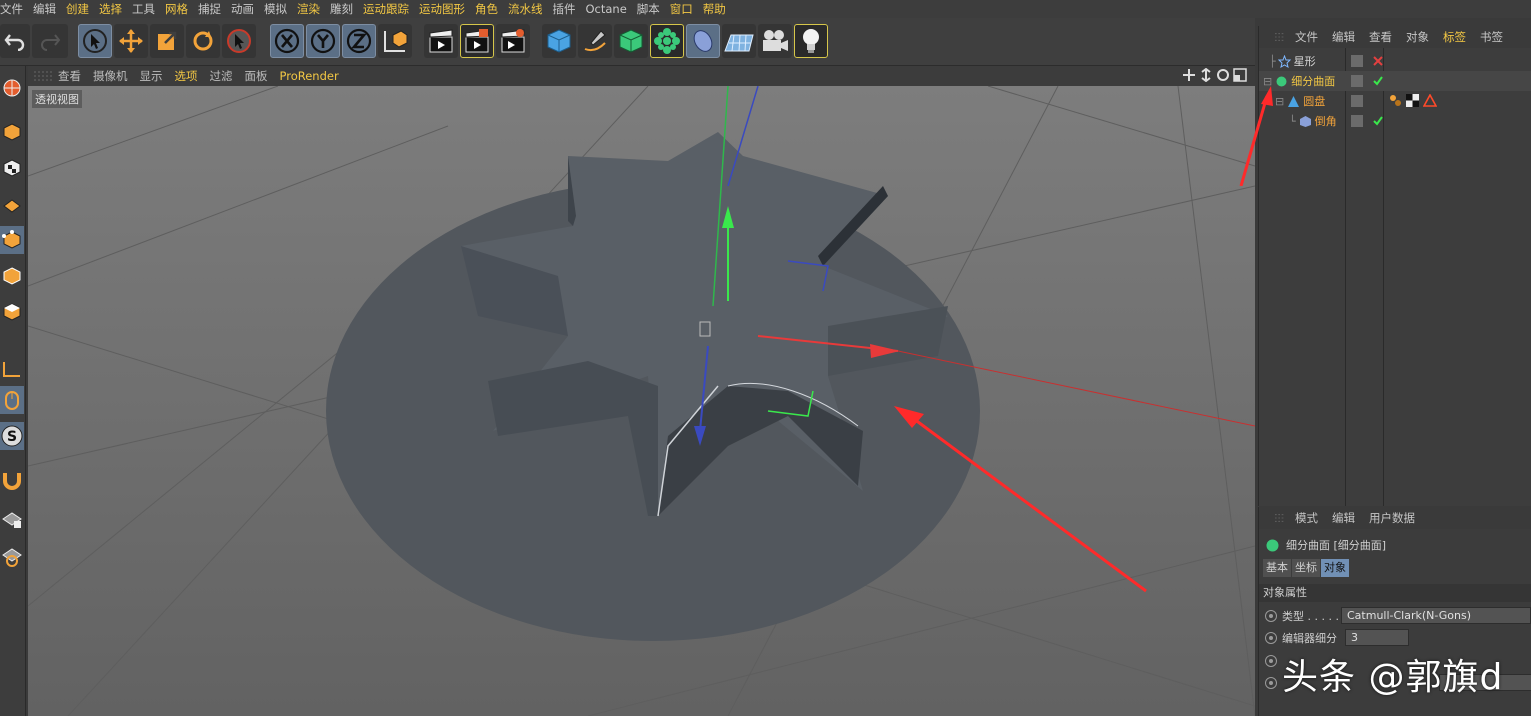 The height and width of the screenshot is (716, 1531). Describe the element at coordinates (309, 76) in the screenshot. I see `viewport-menu-prorender: ProRender` at that location.